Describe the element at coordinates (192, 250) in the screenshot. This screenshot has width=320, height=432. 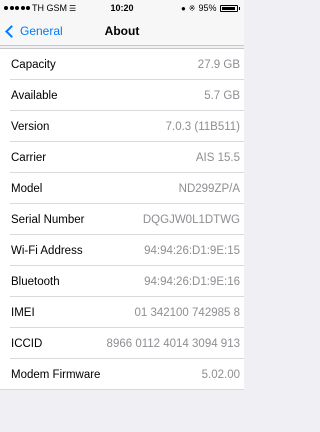
I see `info-row-value: 94:94:26:D1:9E:15` at that location.